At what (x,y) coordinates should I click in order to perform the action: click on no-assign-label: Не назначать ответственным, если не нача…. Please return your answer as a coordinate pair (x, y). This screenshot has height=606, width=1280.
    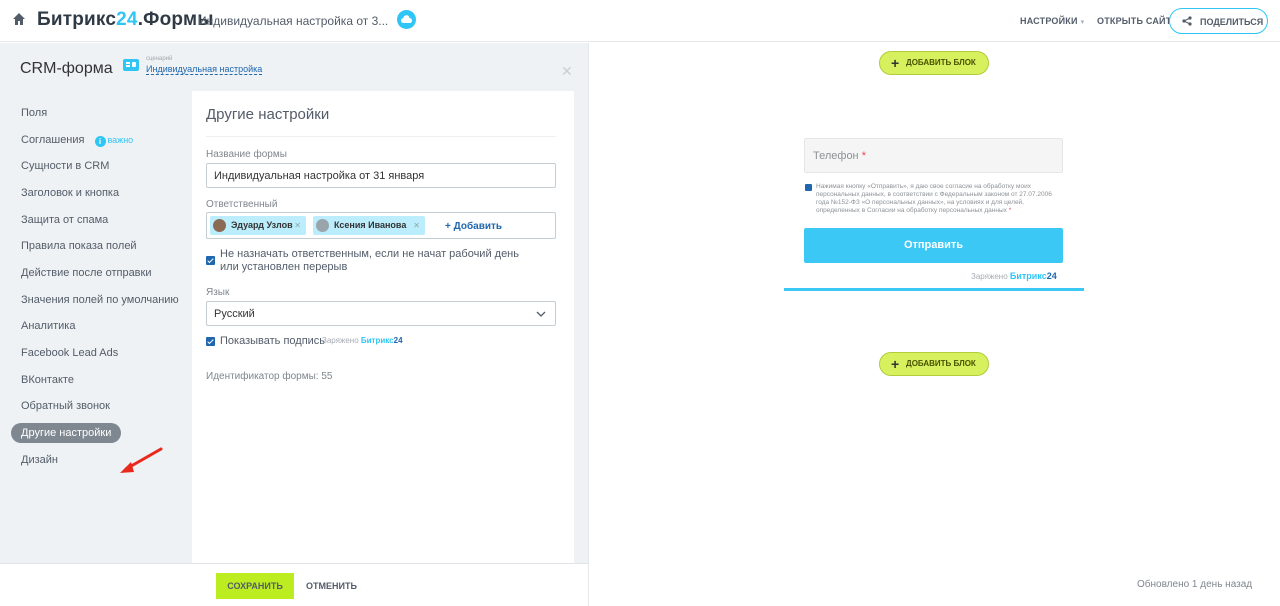
    Looking at the image, I should click on (369, 260).